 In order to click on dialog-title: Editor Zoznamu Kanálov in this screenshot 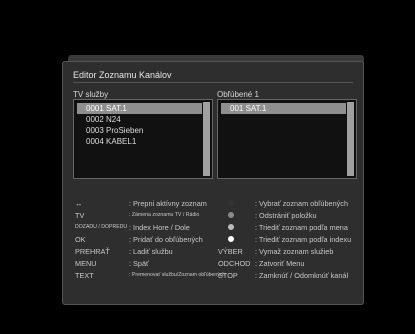, I will do `click(213, 75)`.